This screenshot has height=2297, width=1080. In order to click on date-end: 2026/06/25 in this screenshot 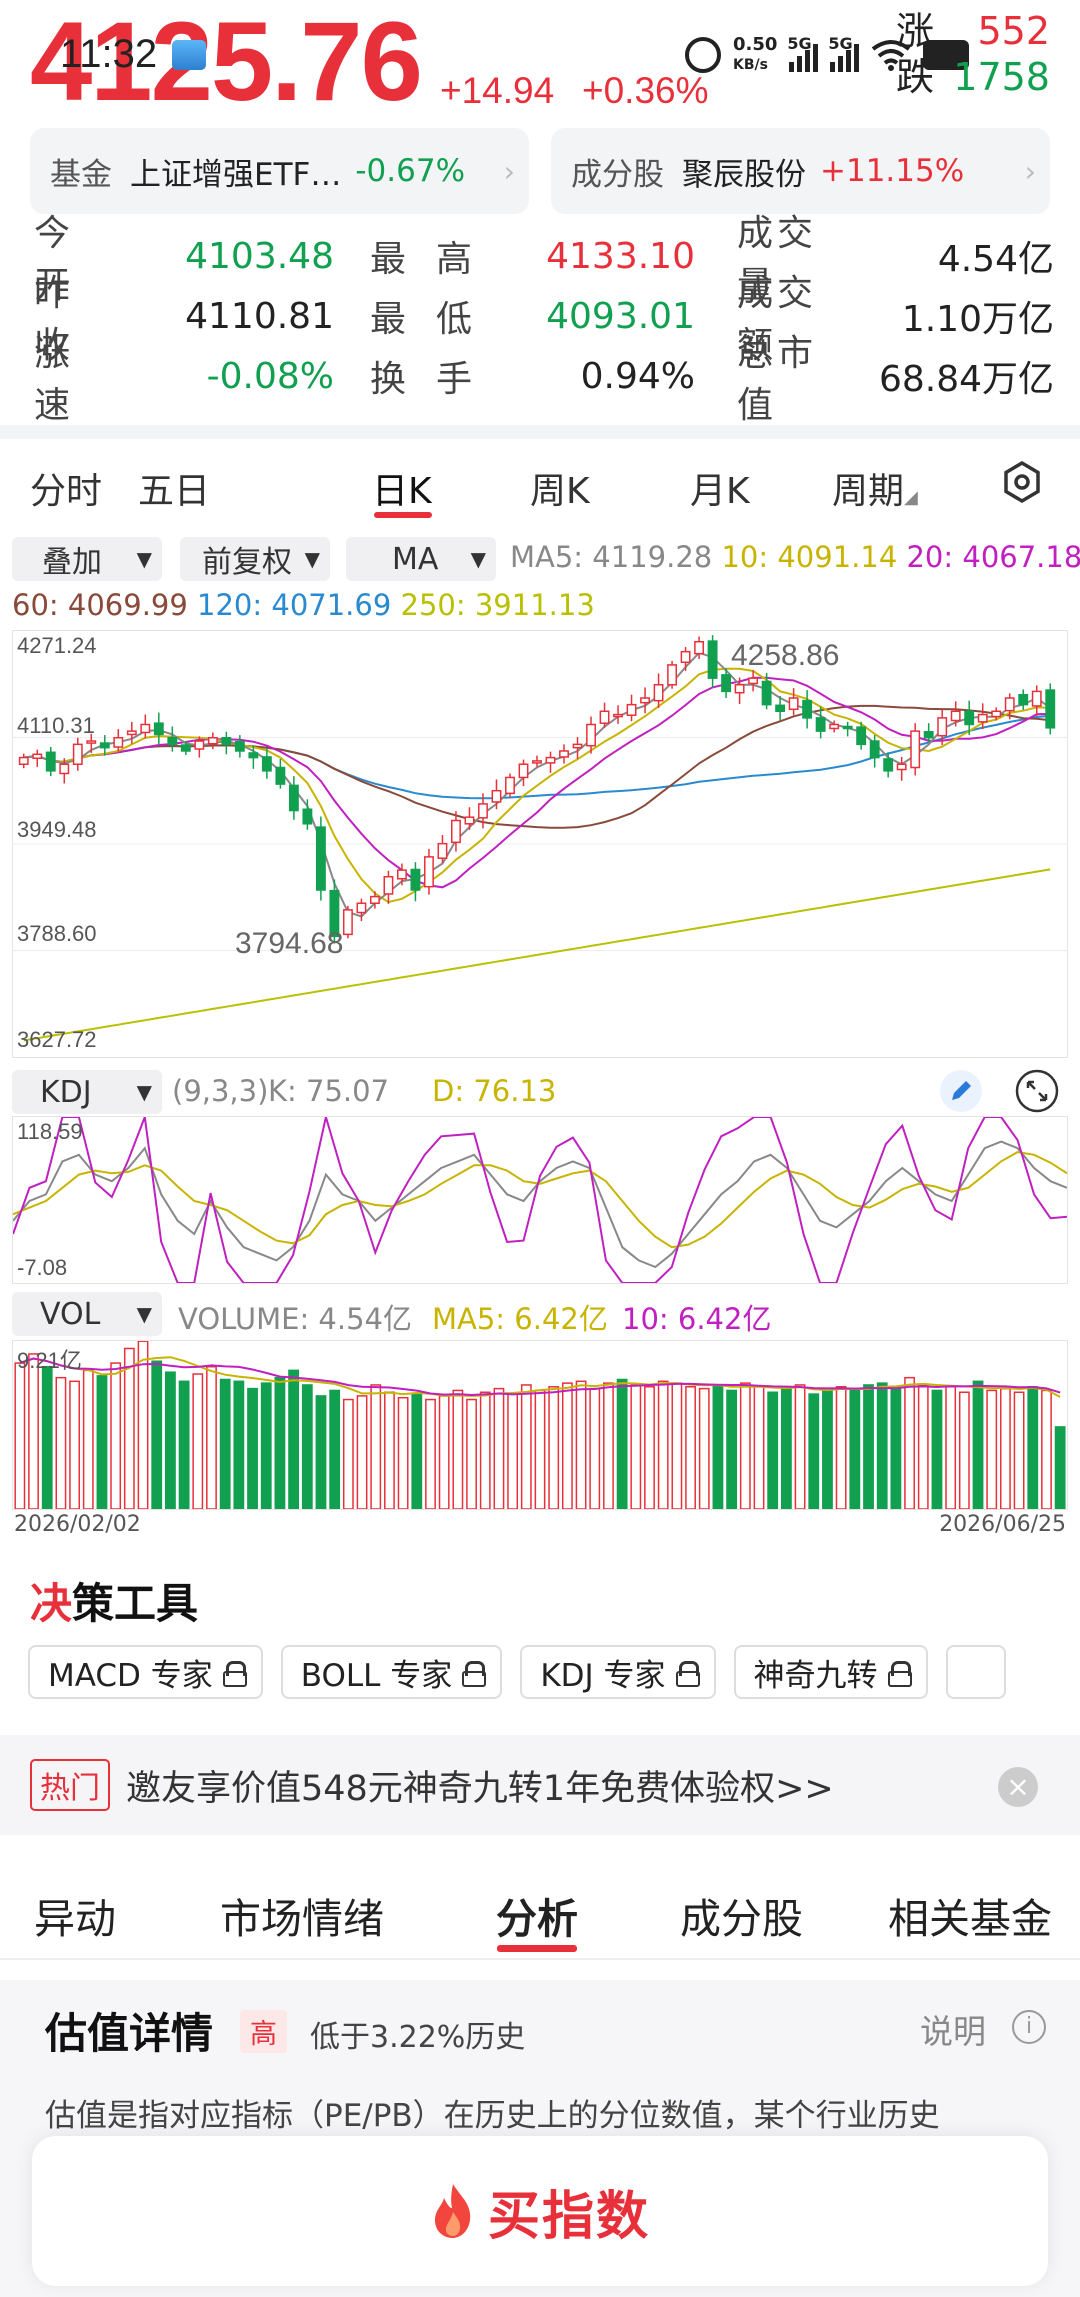, I will do `click(1002, 1524)`.